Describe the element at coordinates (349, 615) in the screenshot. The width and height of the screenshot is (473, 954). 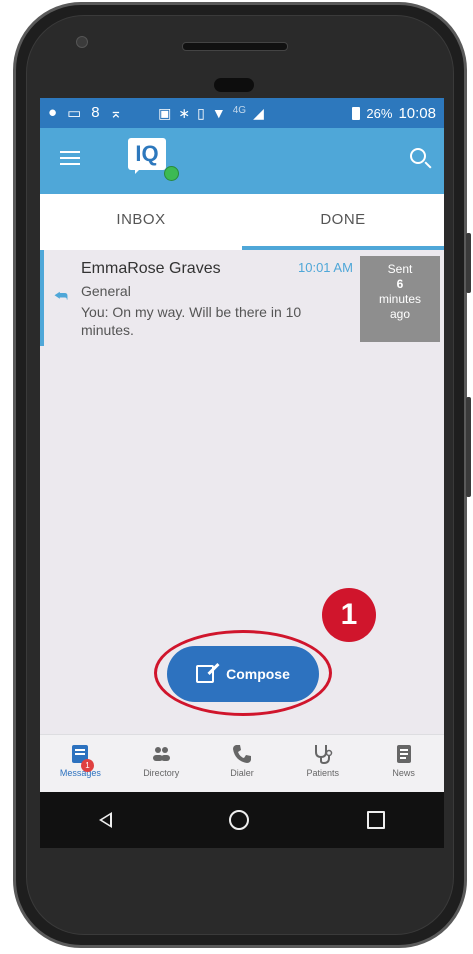
I see `step-number-badge: 1` at that location.